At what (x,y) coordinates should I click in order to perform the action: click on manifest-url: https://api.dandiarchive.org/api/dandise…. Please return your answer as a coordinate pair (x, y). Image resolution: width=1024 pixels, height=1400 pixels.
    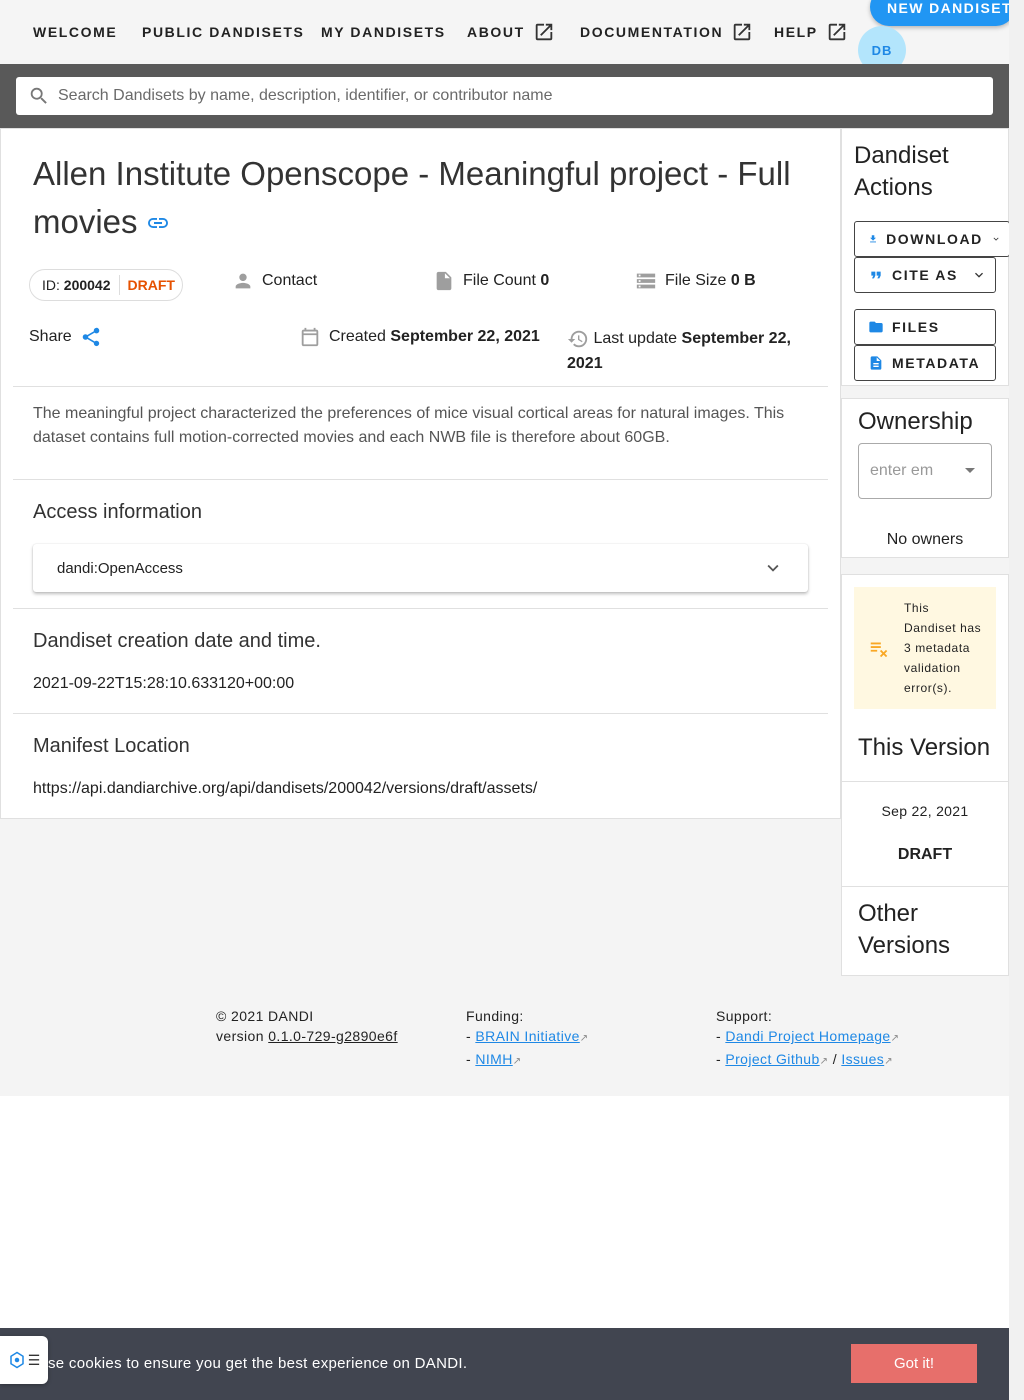
    Looking at the image, I should click on (285, 788).